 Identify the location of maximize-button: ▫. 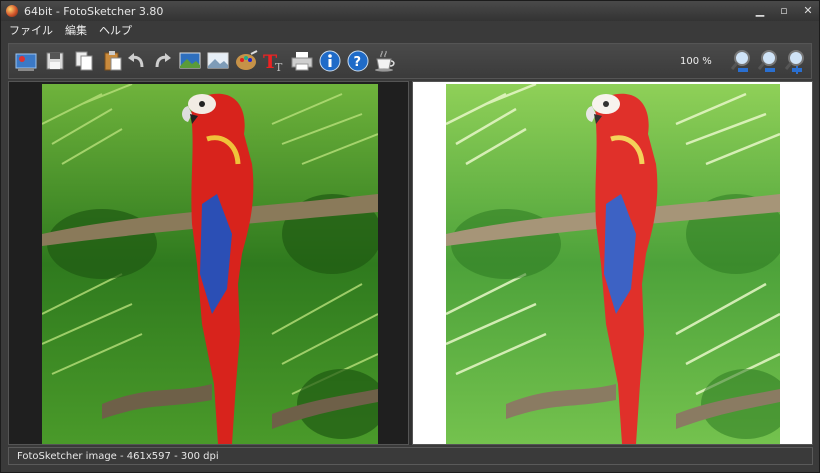
(784, 11).